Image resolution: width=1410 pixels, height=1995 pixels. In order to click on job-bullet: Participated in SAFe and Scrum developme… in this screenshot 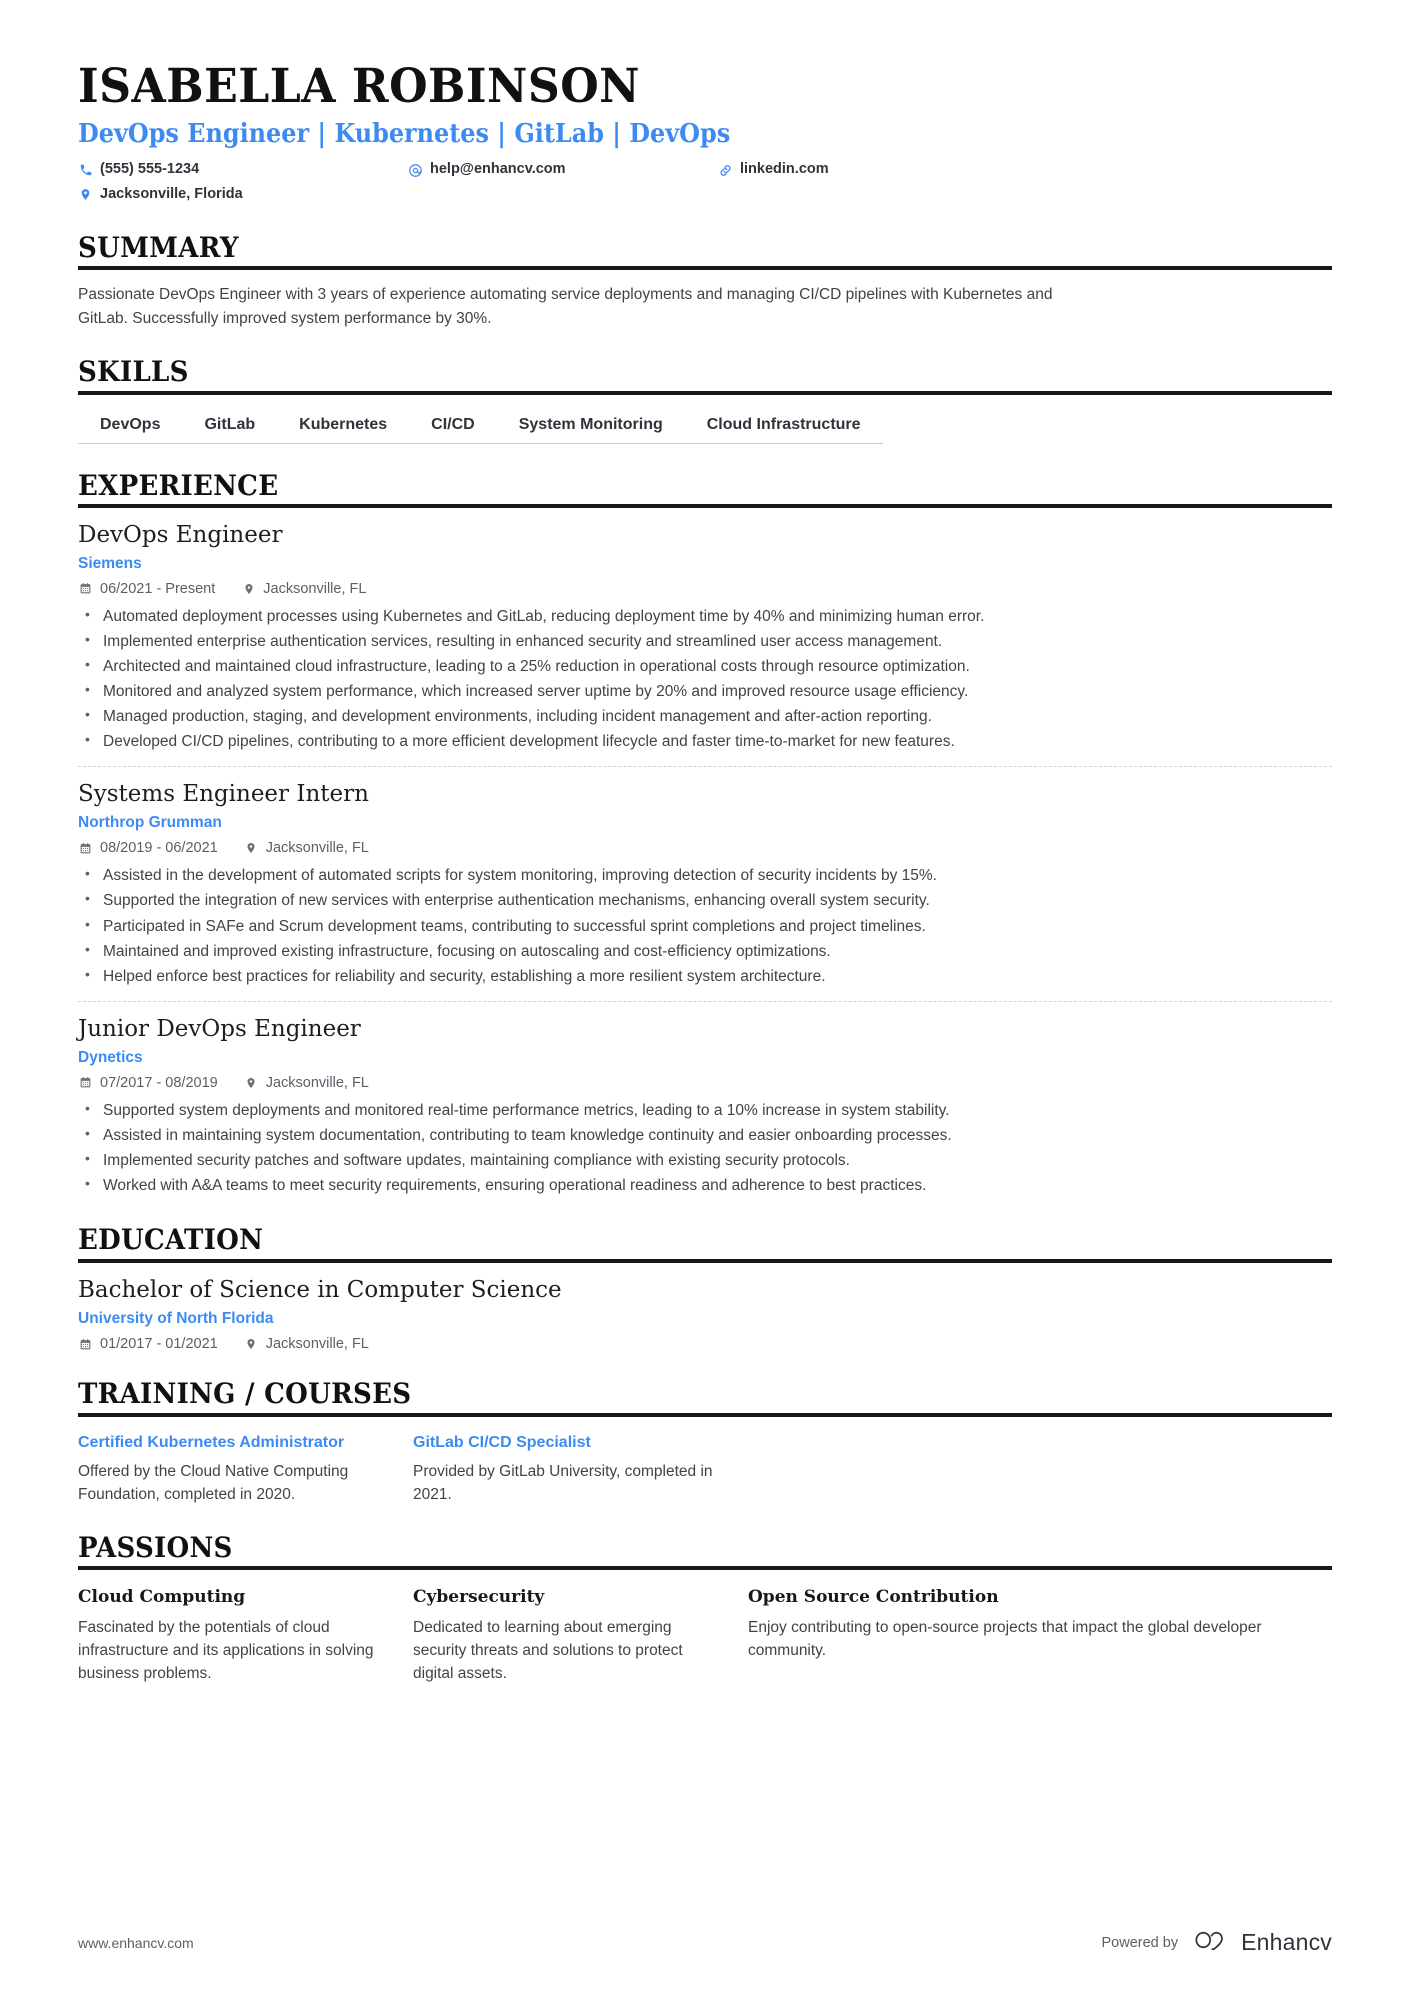, I will do `click(705, 926)`.